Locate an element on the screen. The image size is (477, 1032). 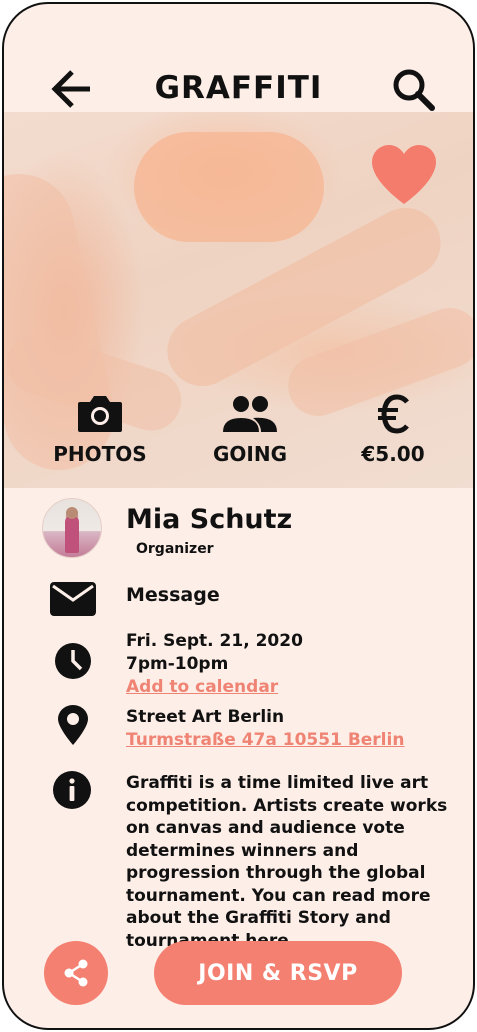
location-pin-icon is located at coordinates (73, 727).